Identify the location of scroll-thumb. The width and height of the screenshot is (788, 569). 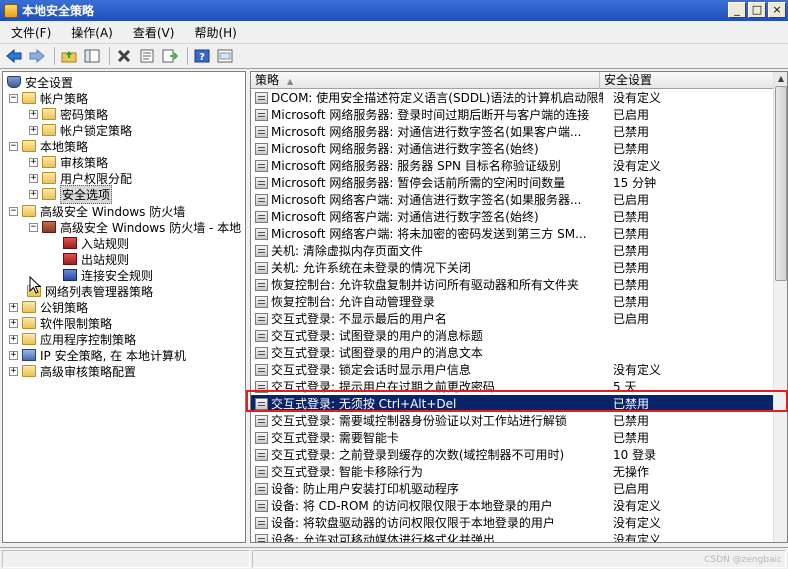
(781, 183).